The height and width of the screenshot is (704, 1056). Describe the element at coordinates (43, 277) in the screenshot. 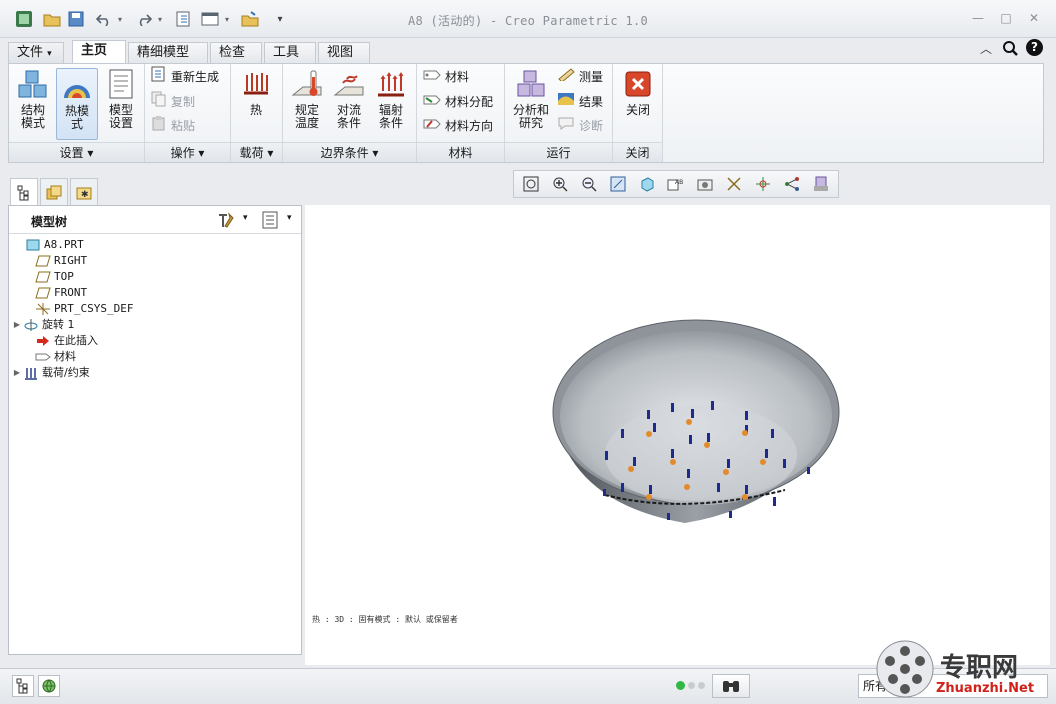

I see `datum-plane-icon` at that location.